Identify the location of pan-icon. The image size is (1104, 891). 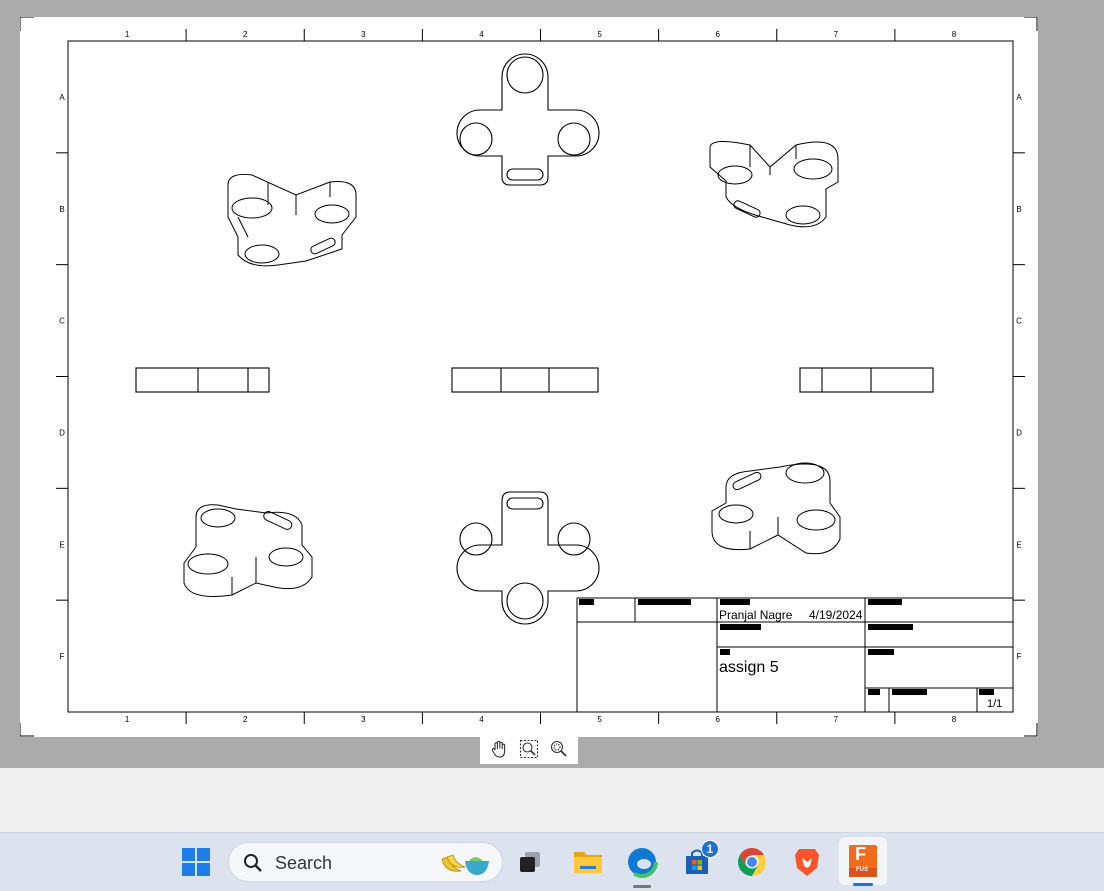
(499, 749).